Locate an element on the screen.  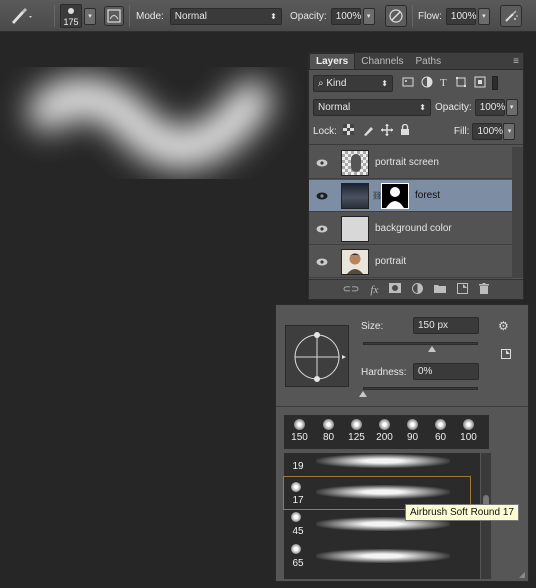
opacity-field: 100% is located at coordinates (346, 16).